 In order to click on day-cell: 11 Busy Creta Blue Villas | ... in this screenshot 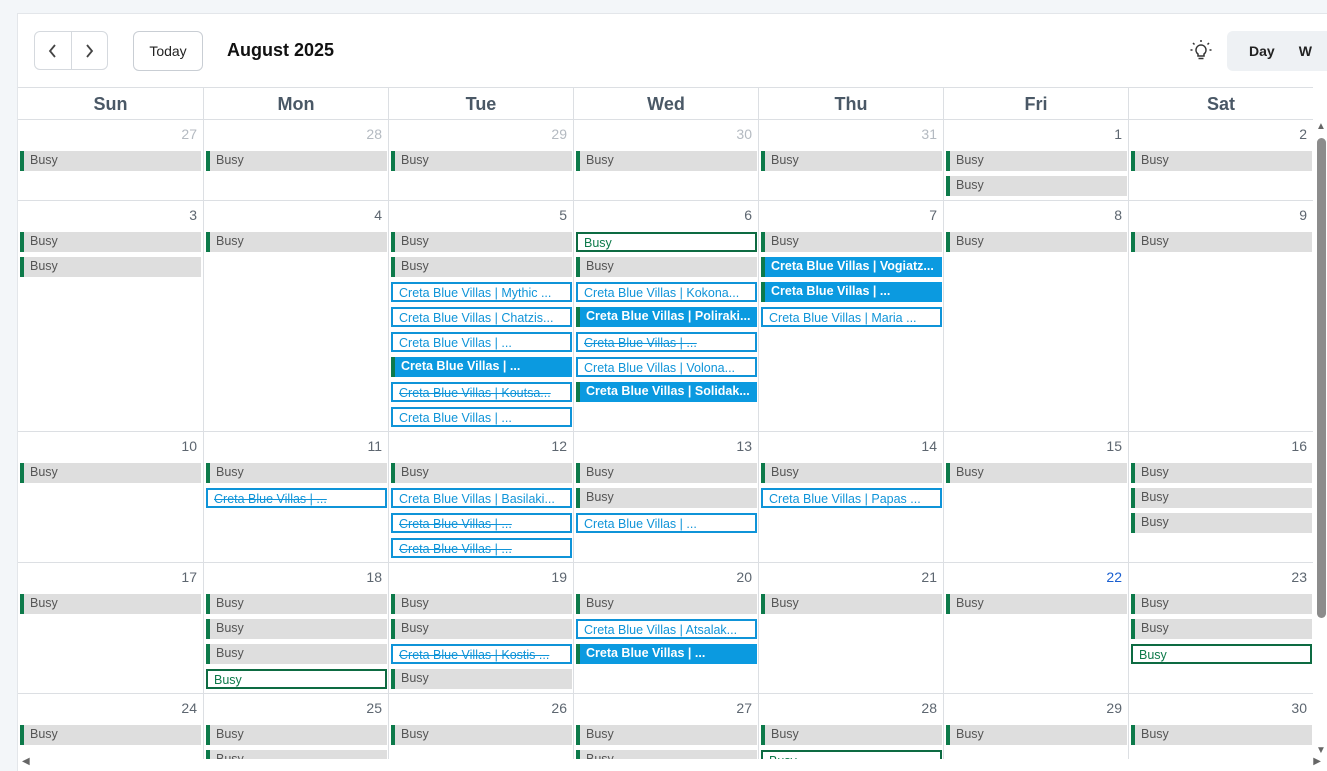, I will do `click(295, 497)`.